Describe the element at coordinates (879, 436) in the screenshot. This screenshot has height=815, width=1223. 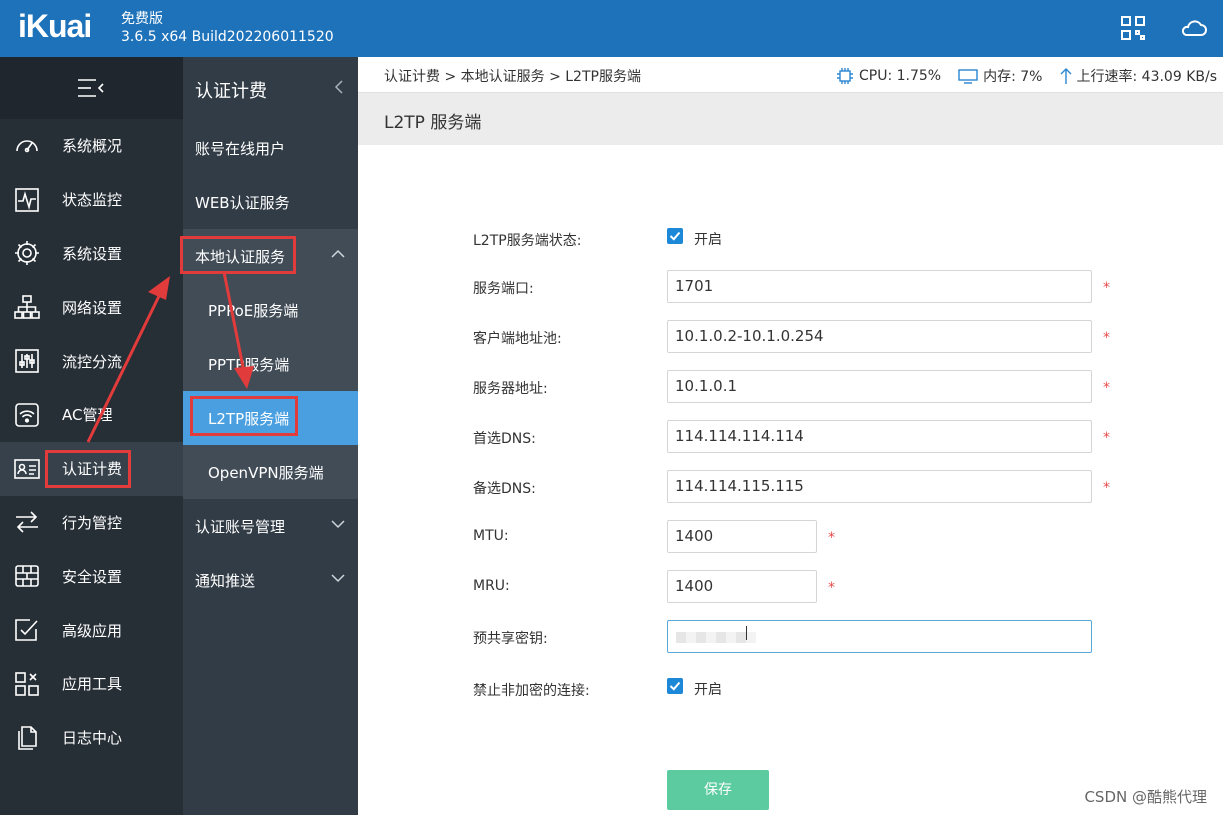
I see `primary-dns-input: 114.114.114.114` at that location.